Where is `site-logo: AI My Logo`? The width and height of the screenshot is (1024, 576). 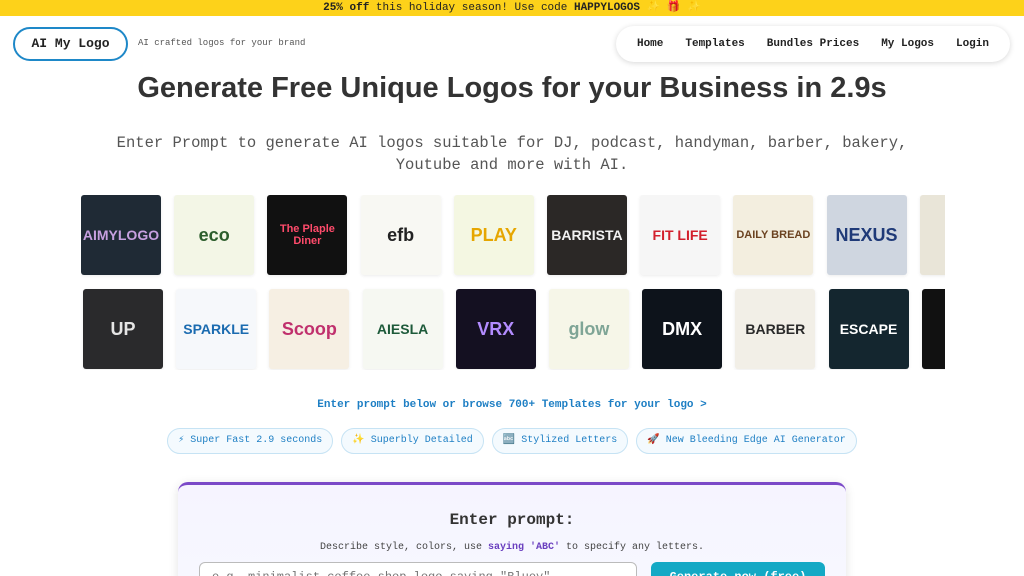 site-logo: AI My Logo is located at coordinates (70, 44).